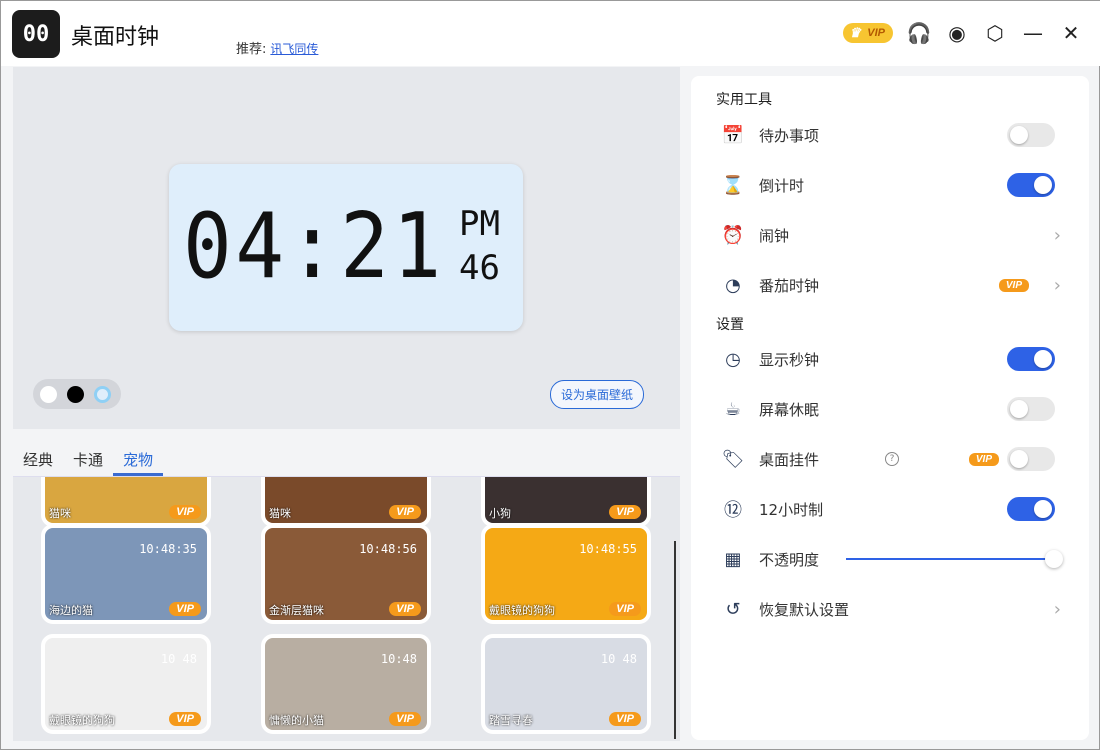 The height and width of the screenshot is (750, 1100). What do you see at coordinates (126, 684) in the screenshot?
I see `theme-card: 10 48 戴眼镜的狗狗 VIP` at bounding box center [126, 684].